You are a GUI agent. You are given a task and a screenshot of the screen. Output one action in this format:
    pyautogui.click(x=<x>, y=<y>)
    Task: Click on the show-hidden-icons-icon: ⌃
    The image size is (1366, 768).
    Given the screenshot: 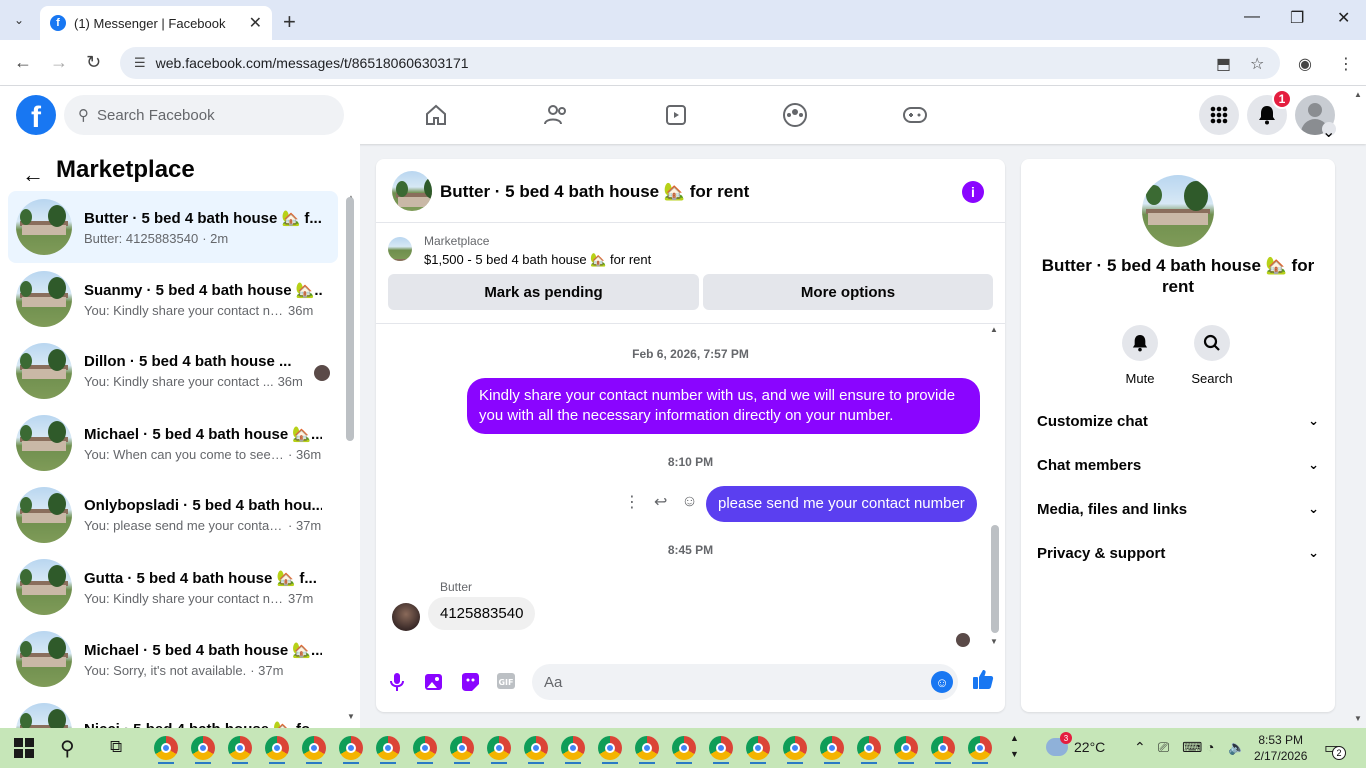 What is the action you would take?
    pyautogui.click(x=1140, y=747)
    